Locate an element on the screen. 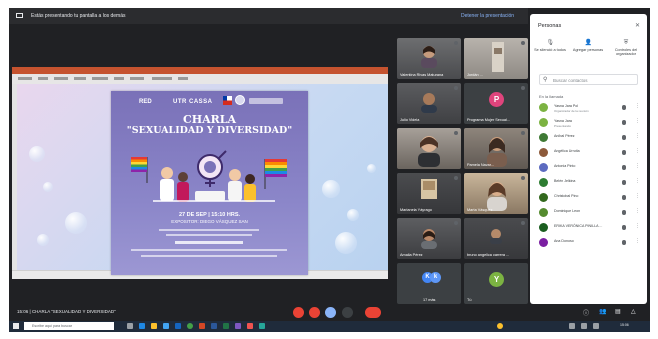  more-participants-tile: K k 17 más is located at coordinates (429, 283).